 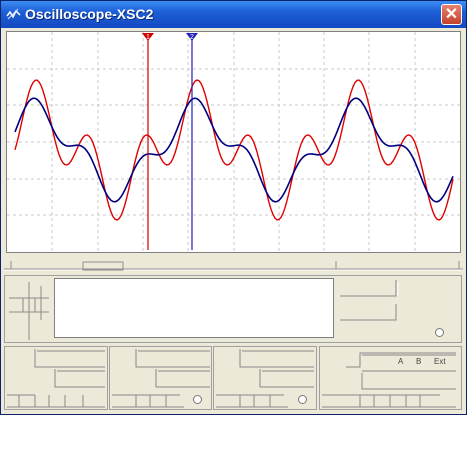 What do you see at coordinates (13, 14) in the screenshot?
I see `oscilloscope-icon` at bounding box center [13, 14].